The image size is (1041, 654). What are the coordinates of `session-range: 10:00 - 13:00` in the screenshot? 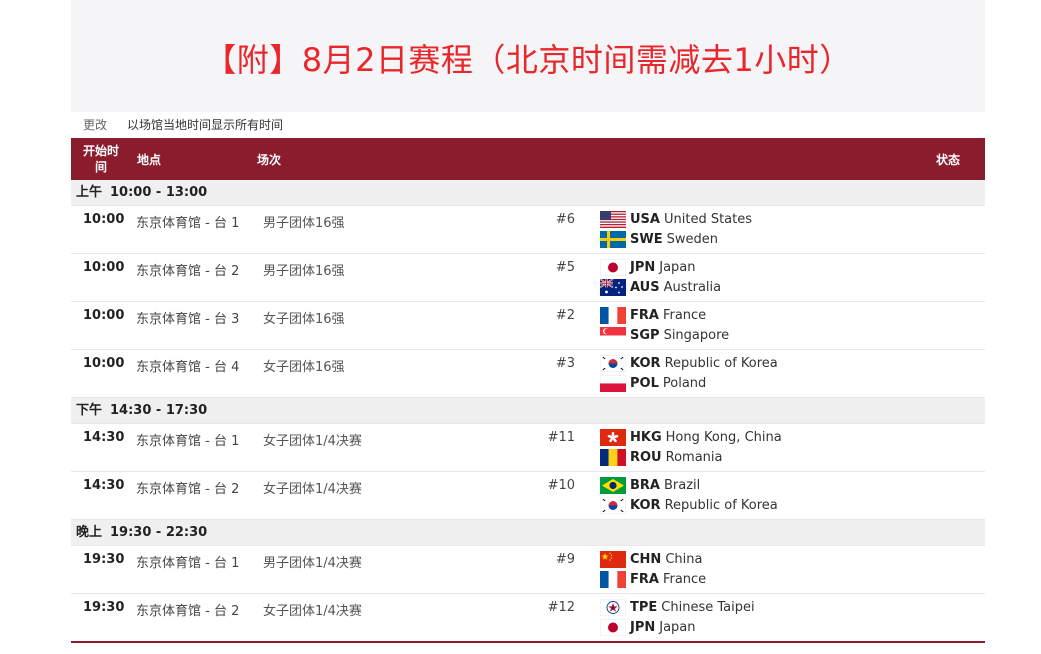 It's located at (159, 192).